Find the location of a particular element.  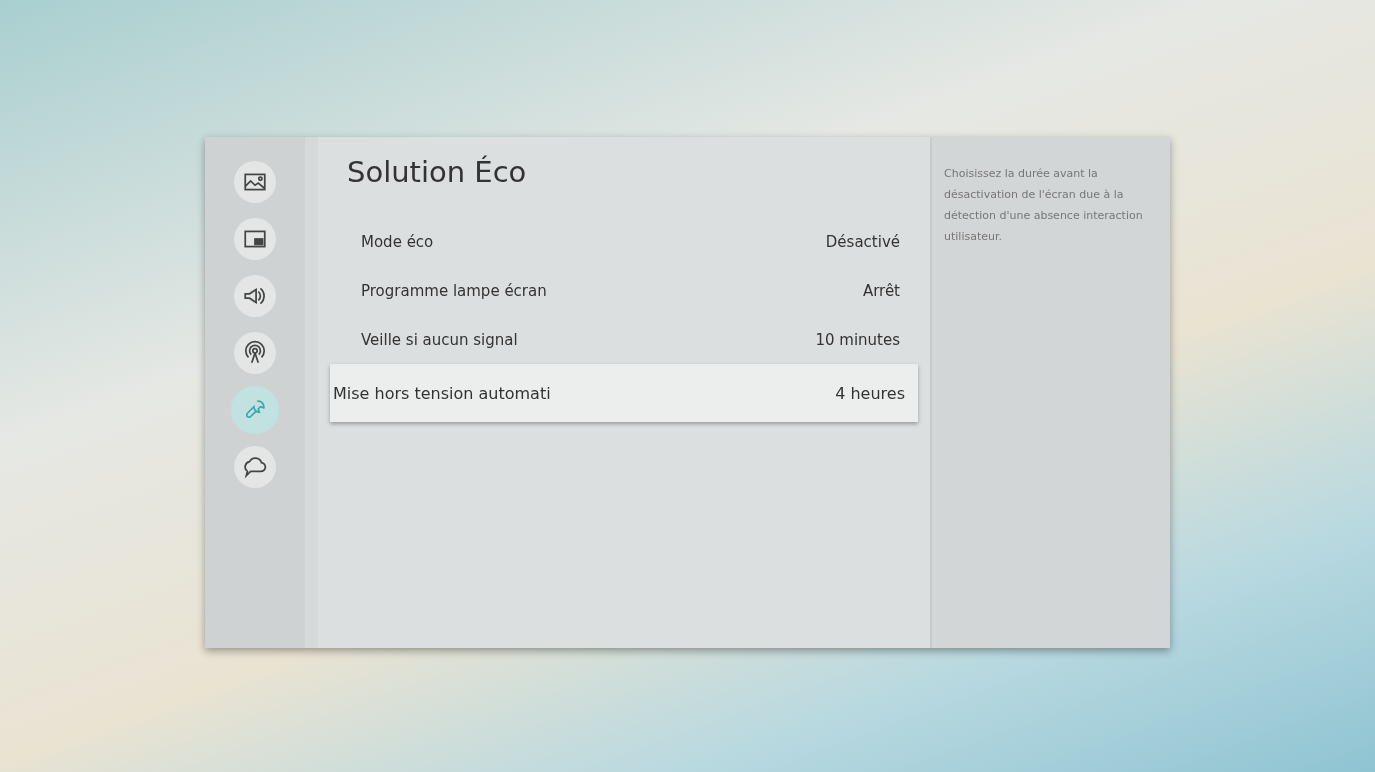

setting-item: Veille si aucun signal 10 minutes is located at coordinates (630, 339).